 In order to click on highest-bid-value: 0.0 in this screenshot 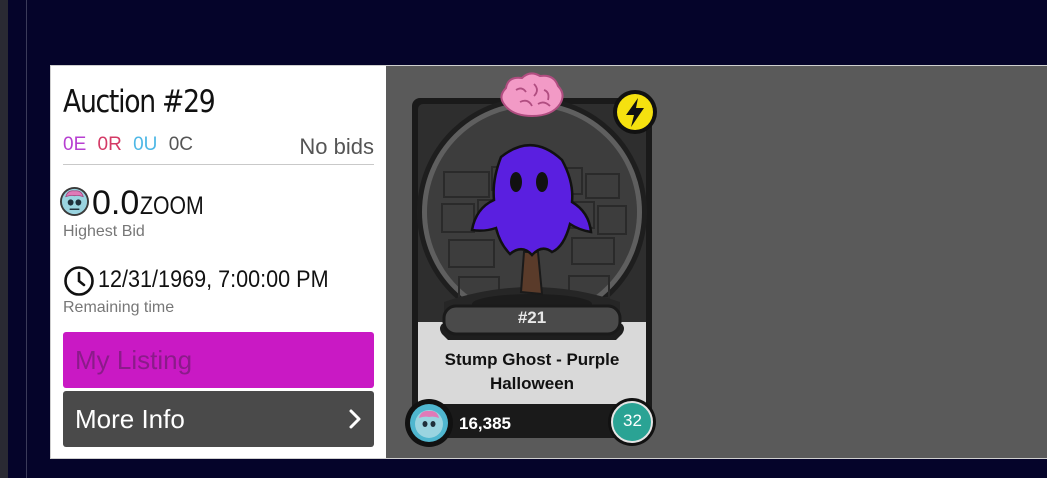, I will do `click(116, 203)`.